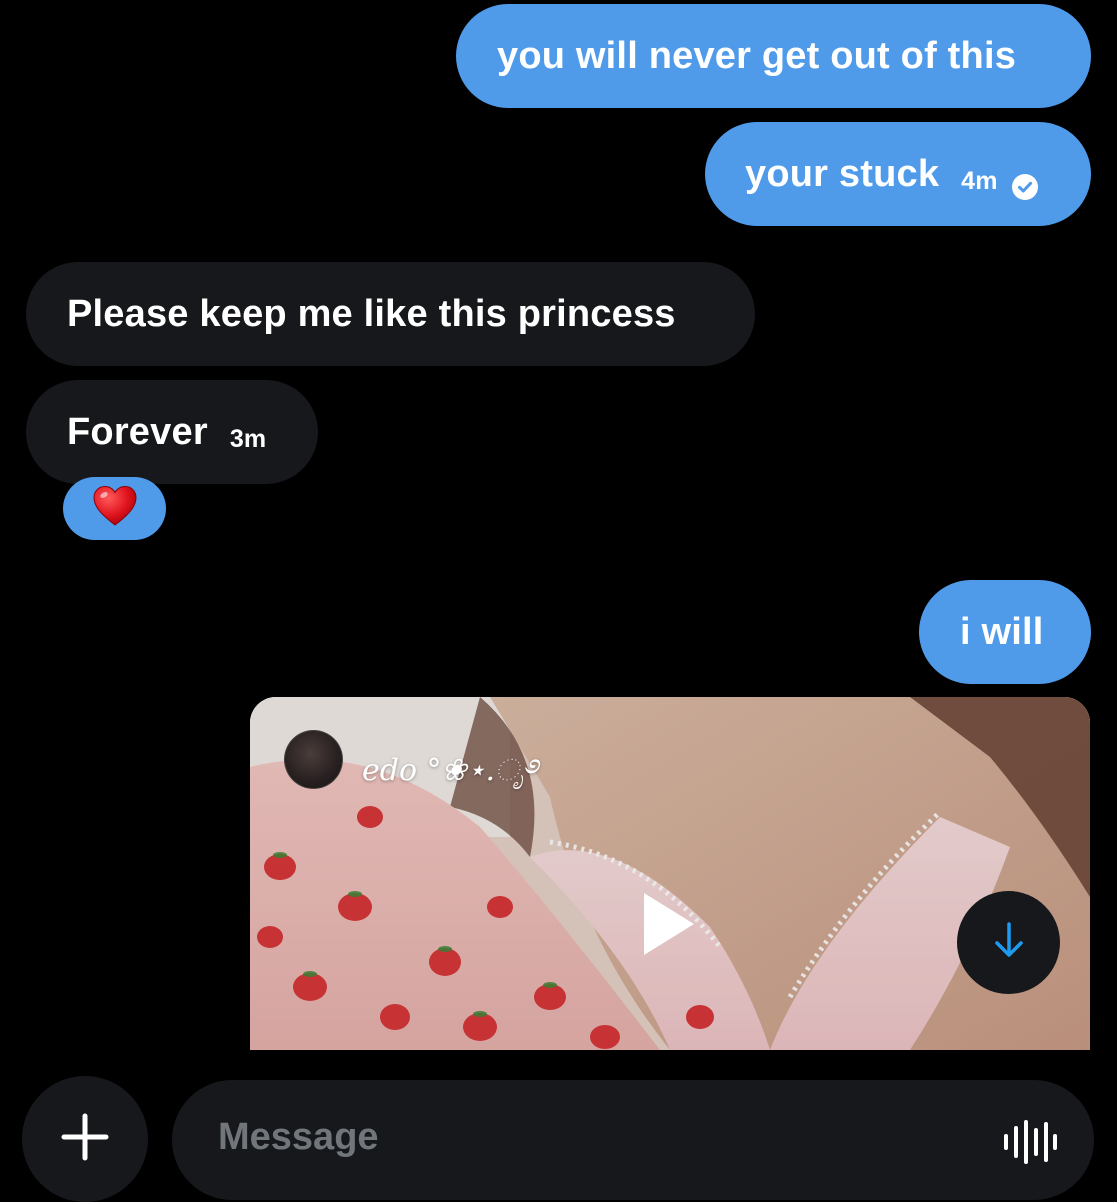 This screenshot has width=1117, height=1202. What do you see at coordinates (313, 759) in the screenshot?
I see `author-avatar` at bounding box center [313, 759].